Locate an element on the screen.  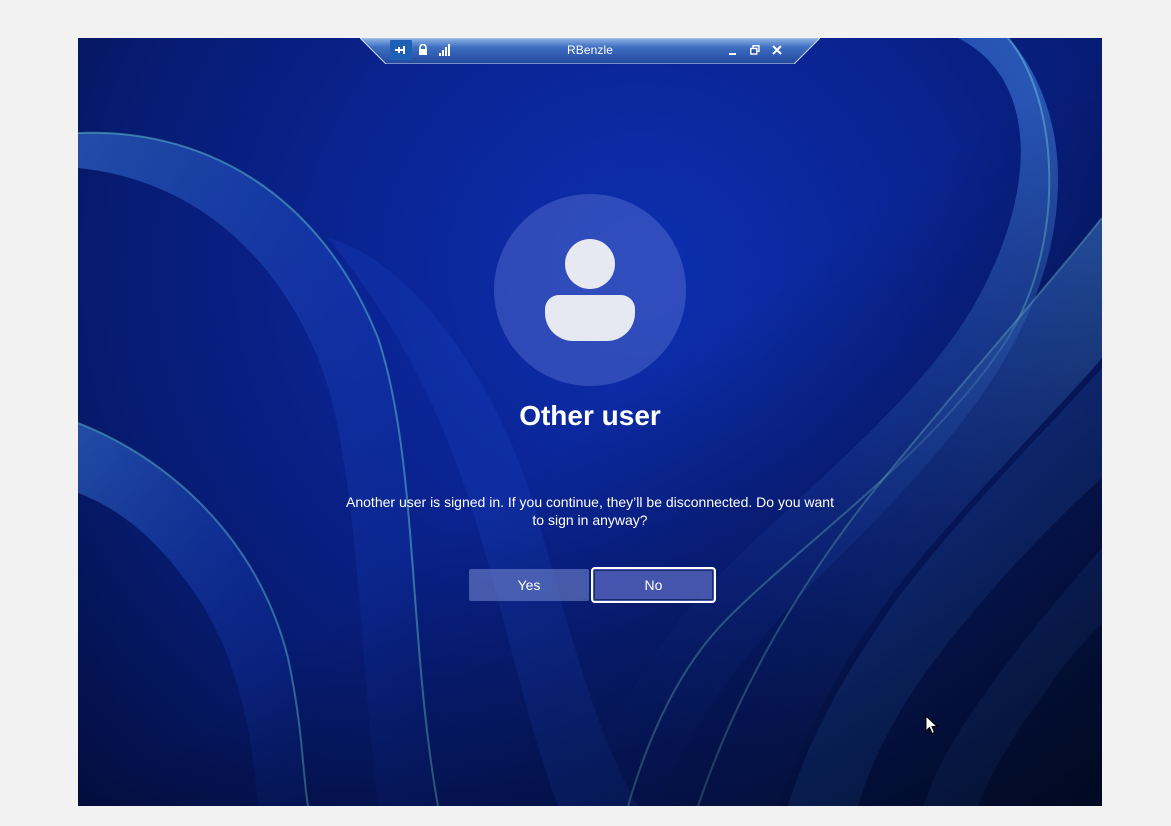
rdp-connection-bar: RBenzle is located at coordinates (590, 51).